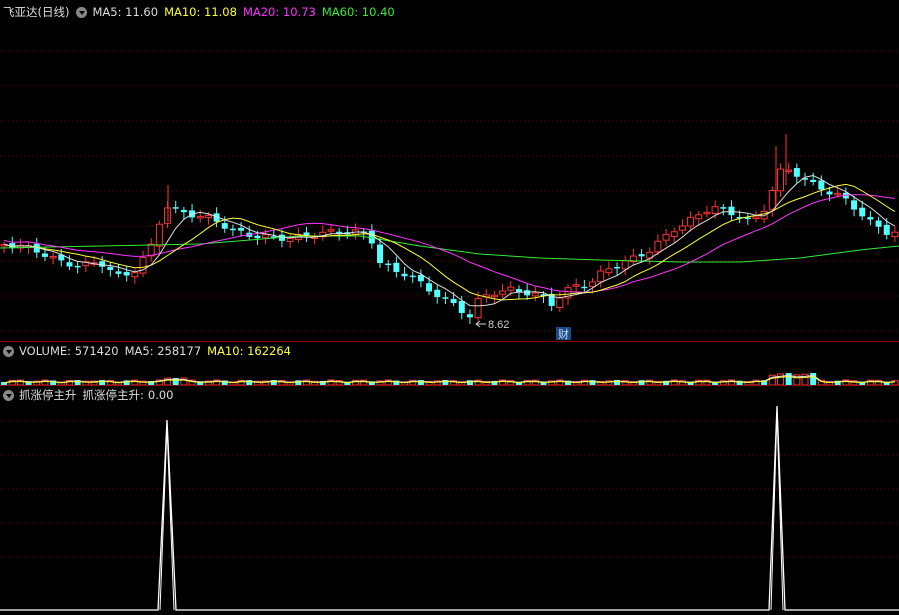 Image resolution: width=899 pixels, height=615 pixels. What do you see at coordinates (36, 12) in the screenshot?
I see `stock-title: 飞亚达(日线)` at bounding box center [36, 12].